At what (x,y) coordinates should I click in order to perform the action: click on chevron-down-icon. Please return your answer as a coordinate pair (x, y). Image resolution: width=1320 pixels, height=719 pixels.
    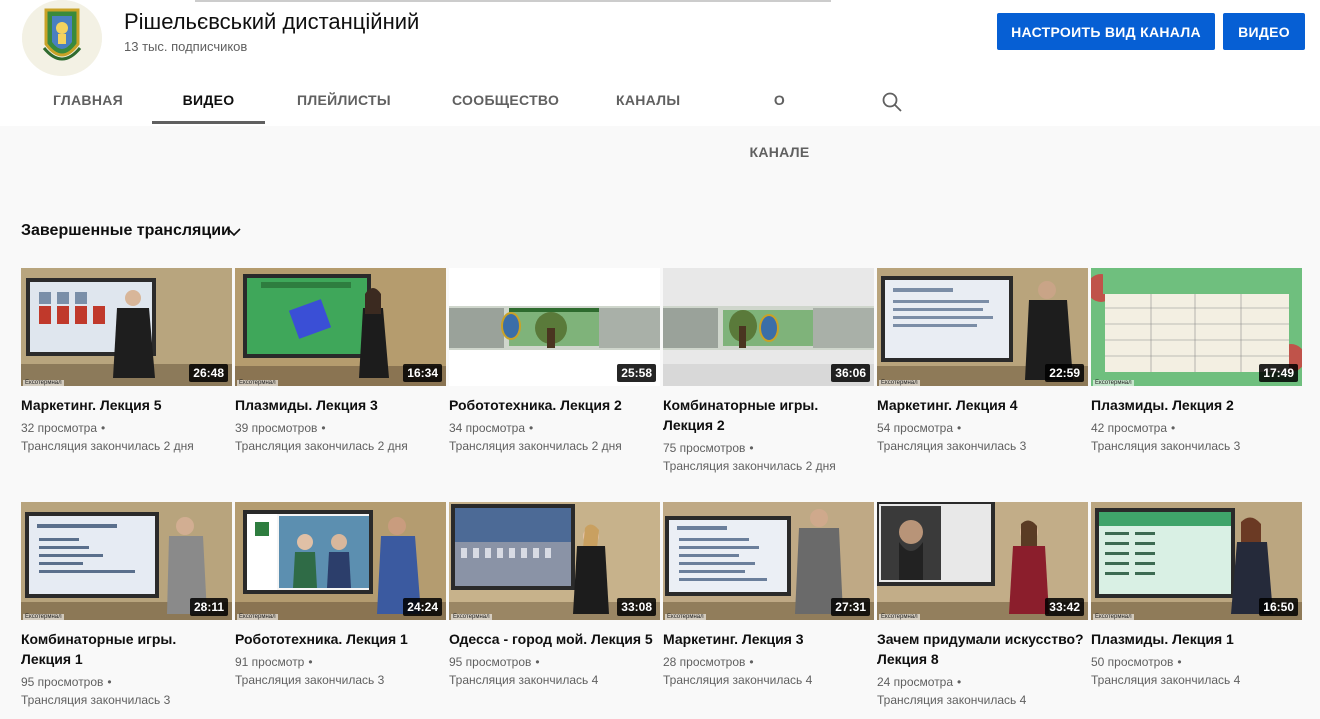
    Looking at the image, I should click on (234, 232).